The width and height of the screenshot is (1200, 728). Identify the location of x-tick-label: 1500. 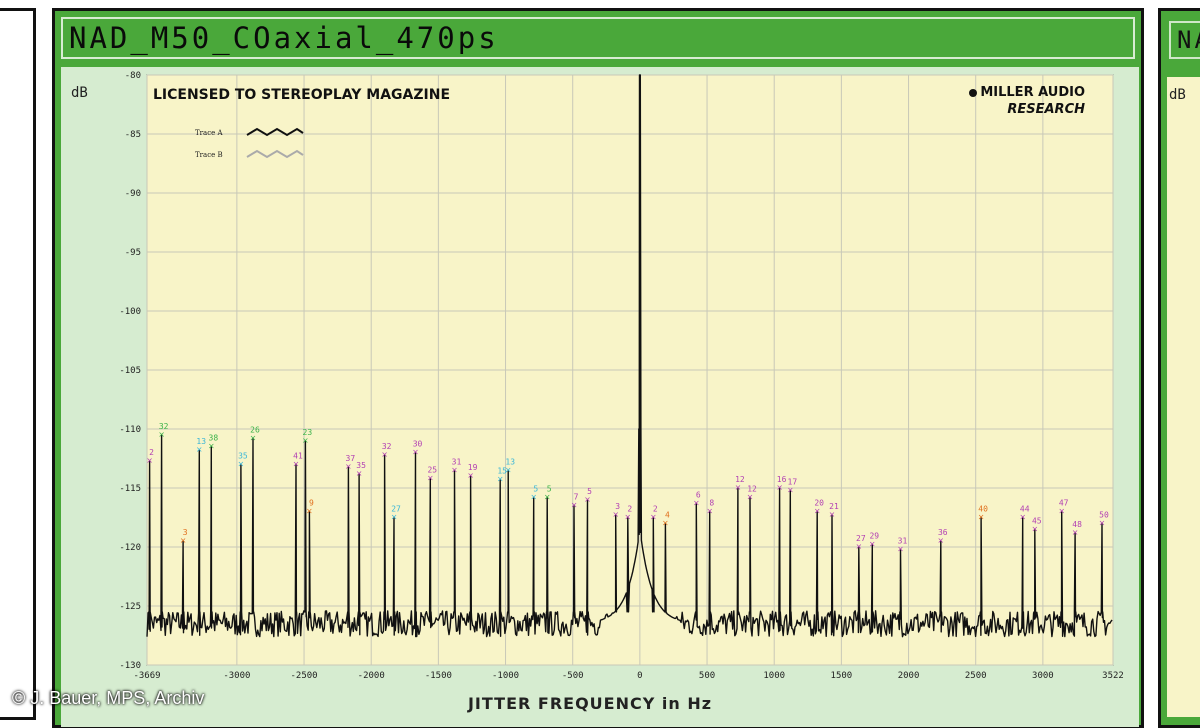
(842, 676).